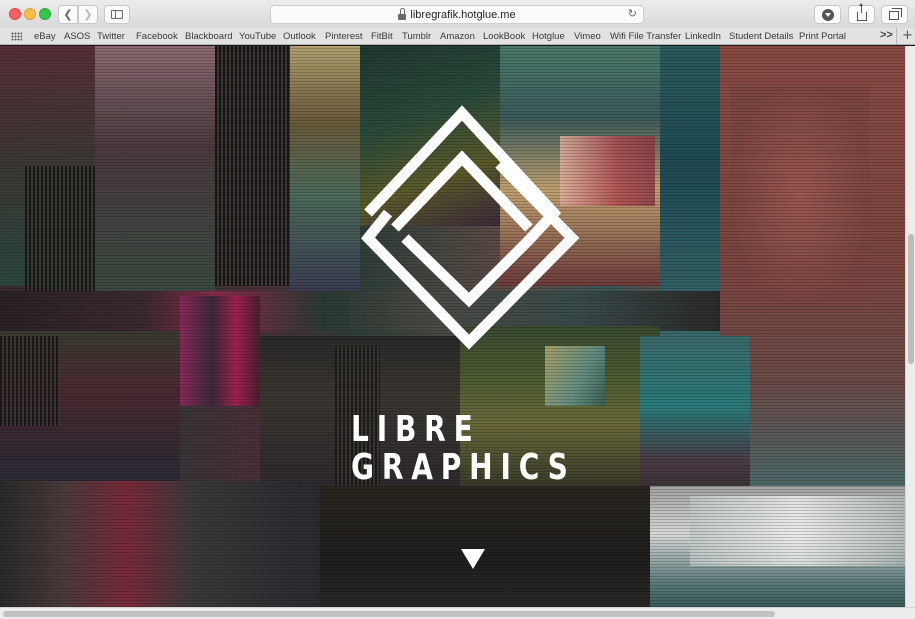 The width and height of the screenshot is (915, 619). I want to click on tab-overview-button, so click(894, 14).